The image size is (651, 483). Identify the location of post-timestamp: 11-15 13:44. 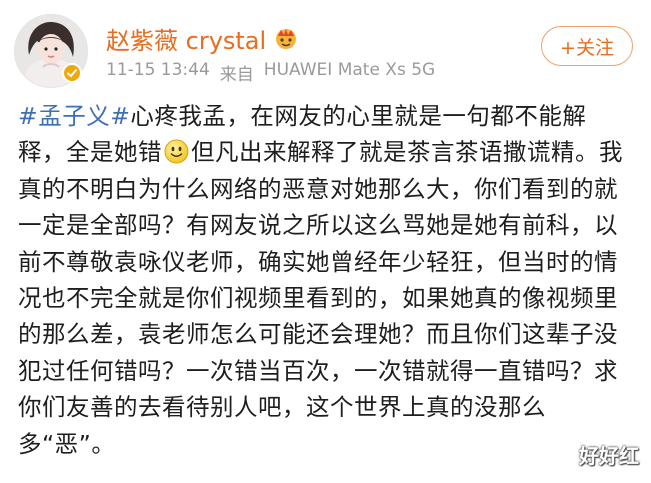
(158, 70).